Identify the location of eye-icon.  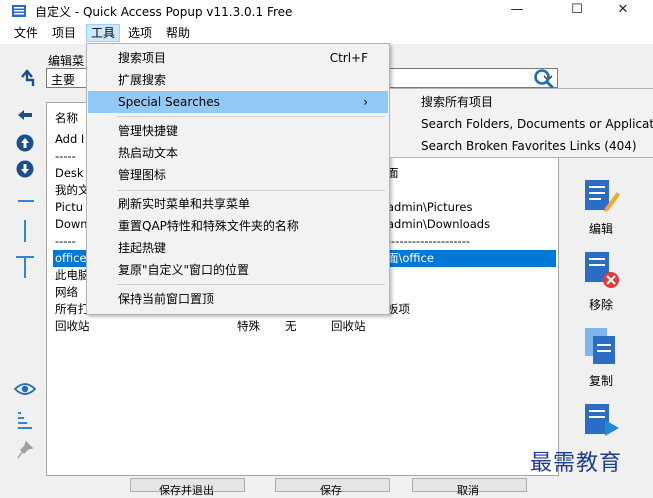
(25, 389).